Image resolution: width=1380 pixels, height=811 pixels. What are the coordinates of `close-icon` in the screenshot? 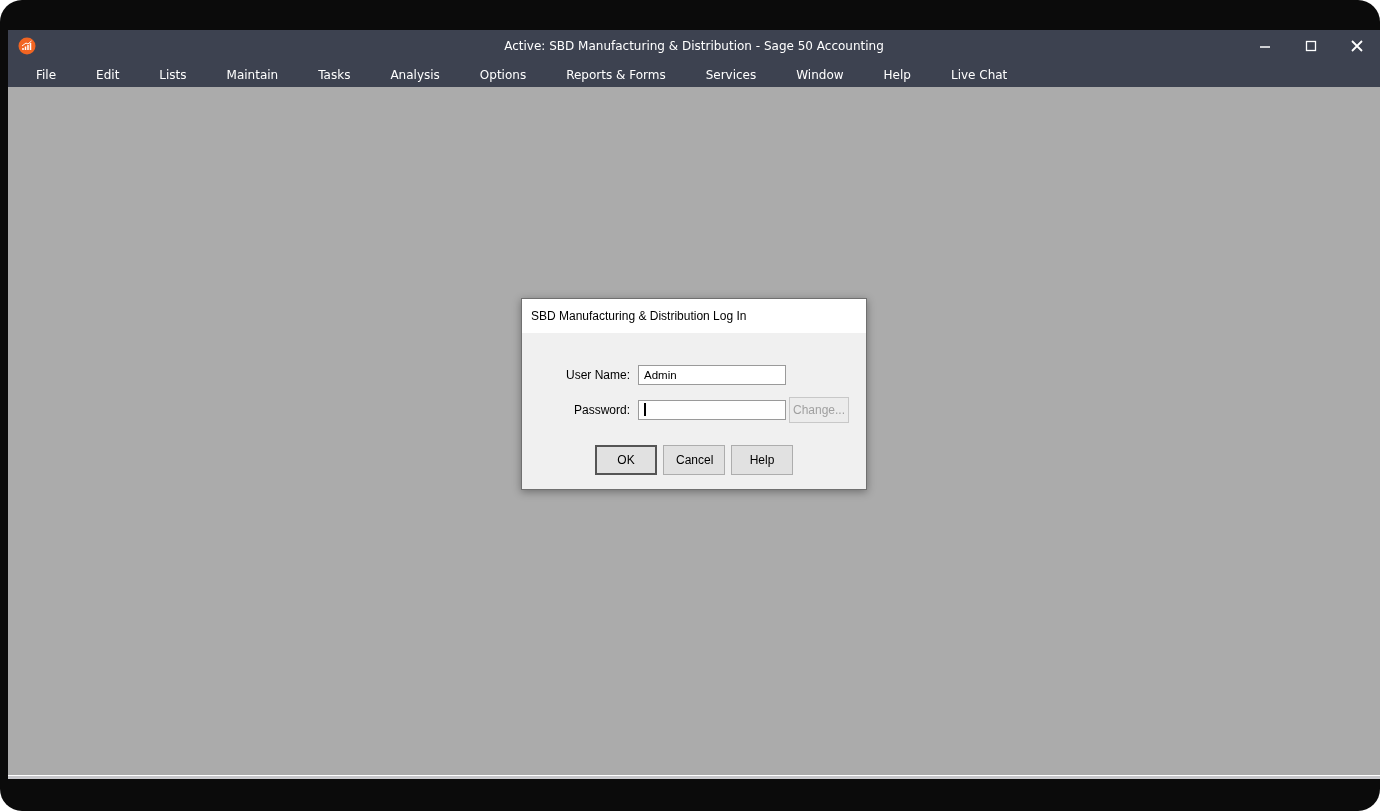 It's located at (1357, 46).